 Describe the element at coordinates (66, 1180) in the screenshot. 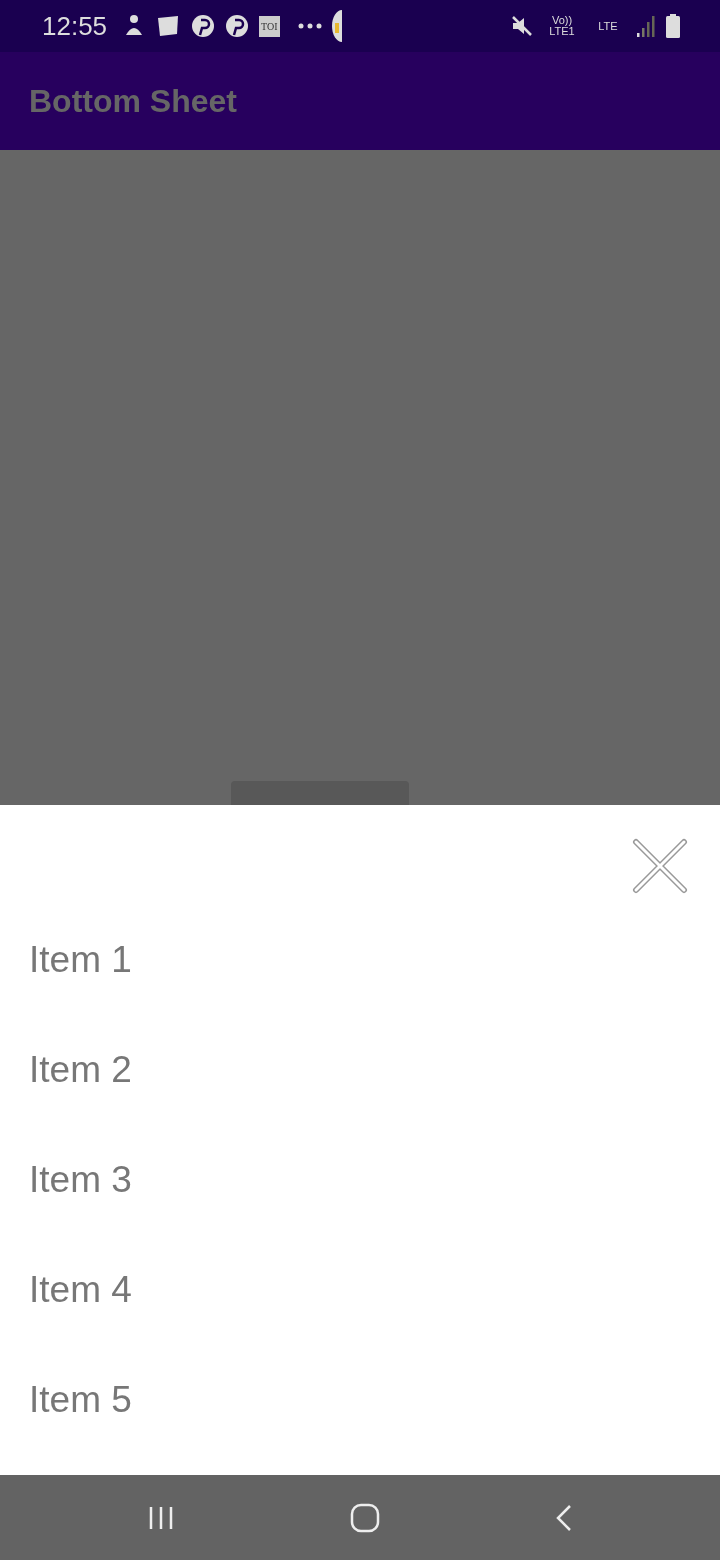

I see `sheet-item: Item 3` at that location.